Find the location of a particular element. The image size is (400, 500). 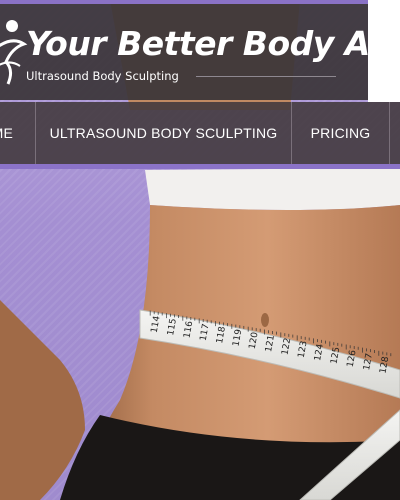

nav-item-ultrasound-body-sculpting: ULTRASOUND BODY SCULPTING is located at coordinates (164, 133).